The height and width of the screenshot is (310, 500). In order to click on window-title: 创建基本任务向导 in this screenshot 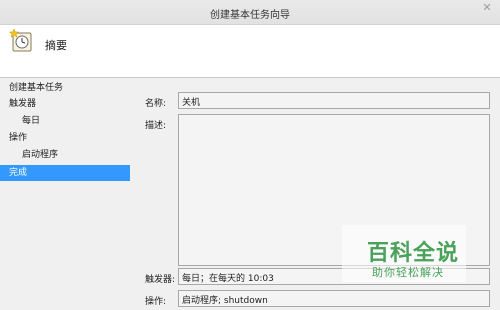, I will do `click(250, 15)`.